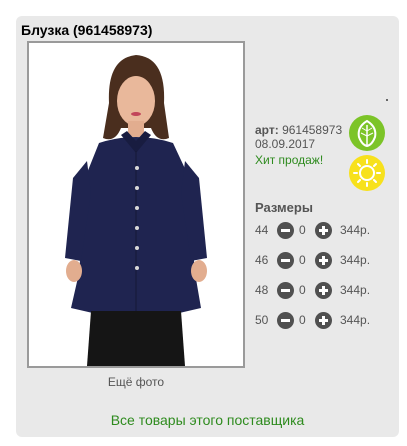  I want to click on sizes-title: Размеры, so click(284, 207).